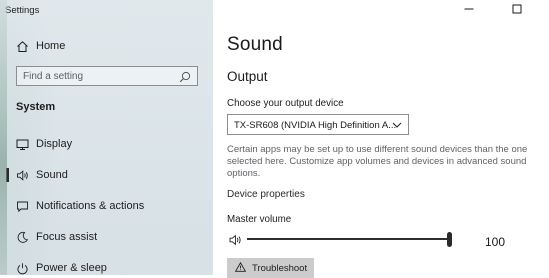 The height and width of the screenshot is (278, 549). Describe the element at coordinates (397, 125) in the screenshot. I see `chevron-down-icon` at that location.